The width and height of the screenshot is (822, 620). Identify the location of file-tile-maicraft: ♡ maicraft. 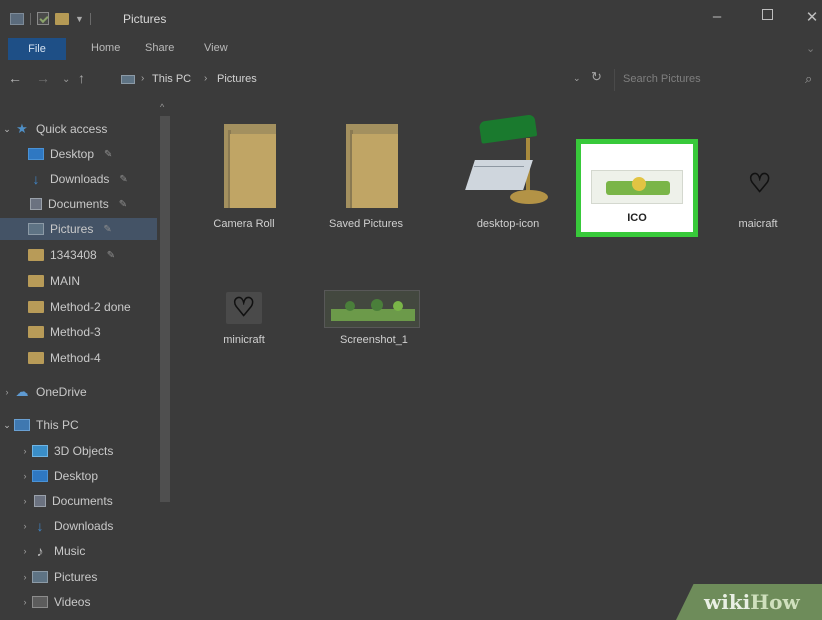
(758, 168).